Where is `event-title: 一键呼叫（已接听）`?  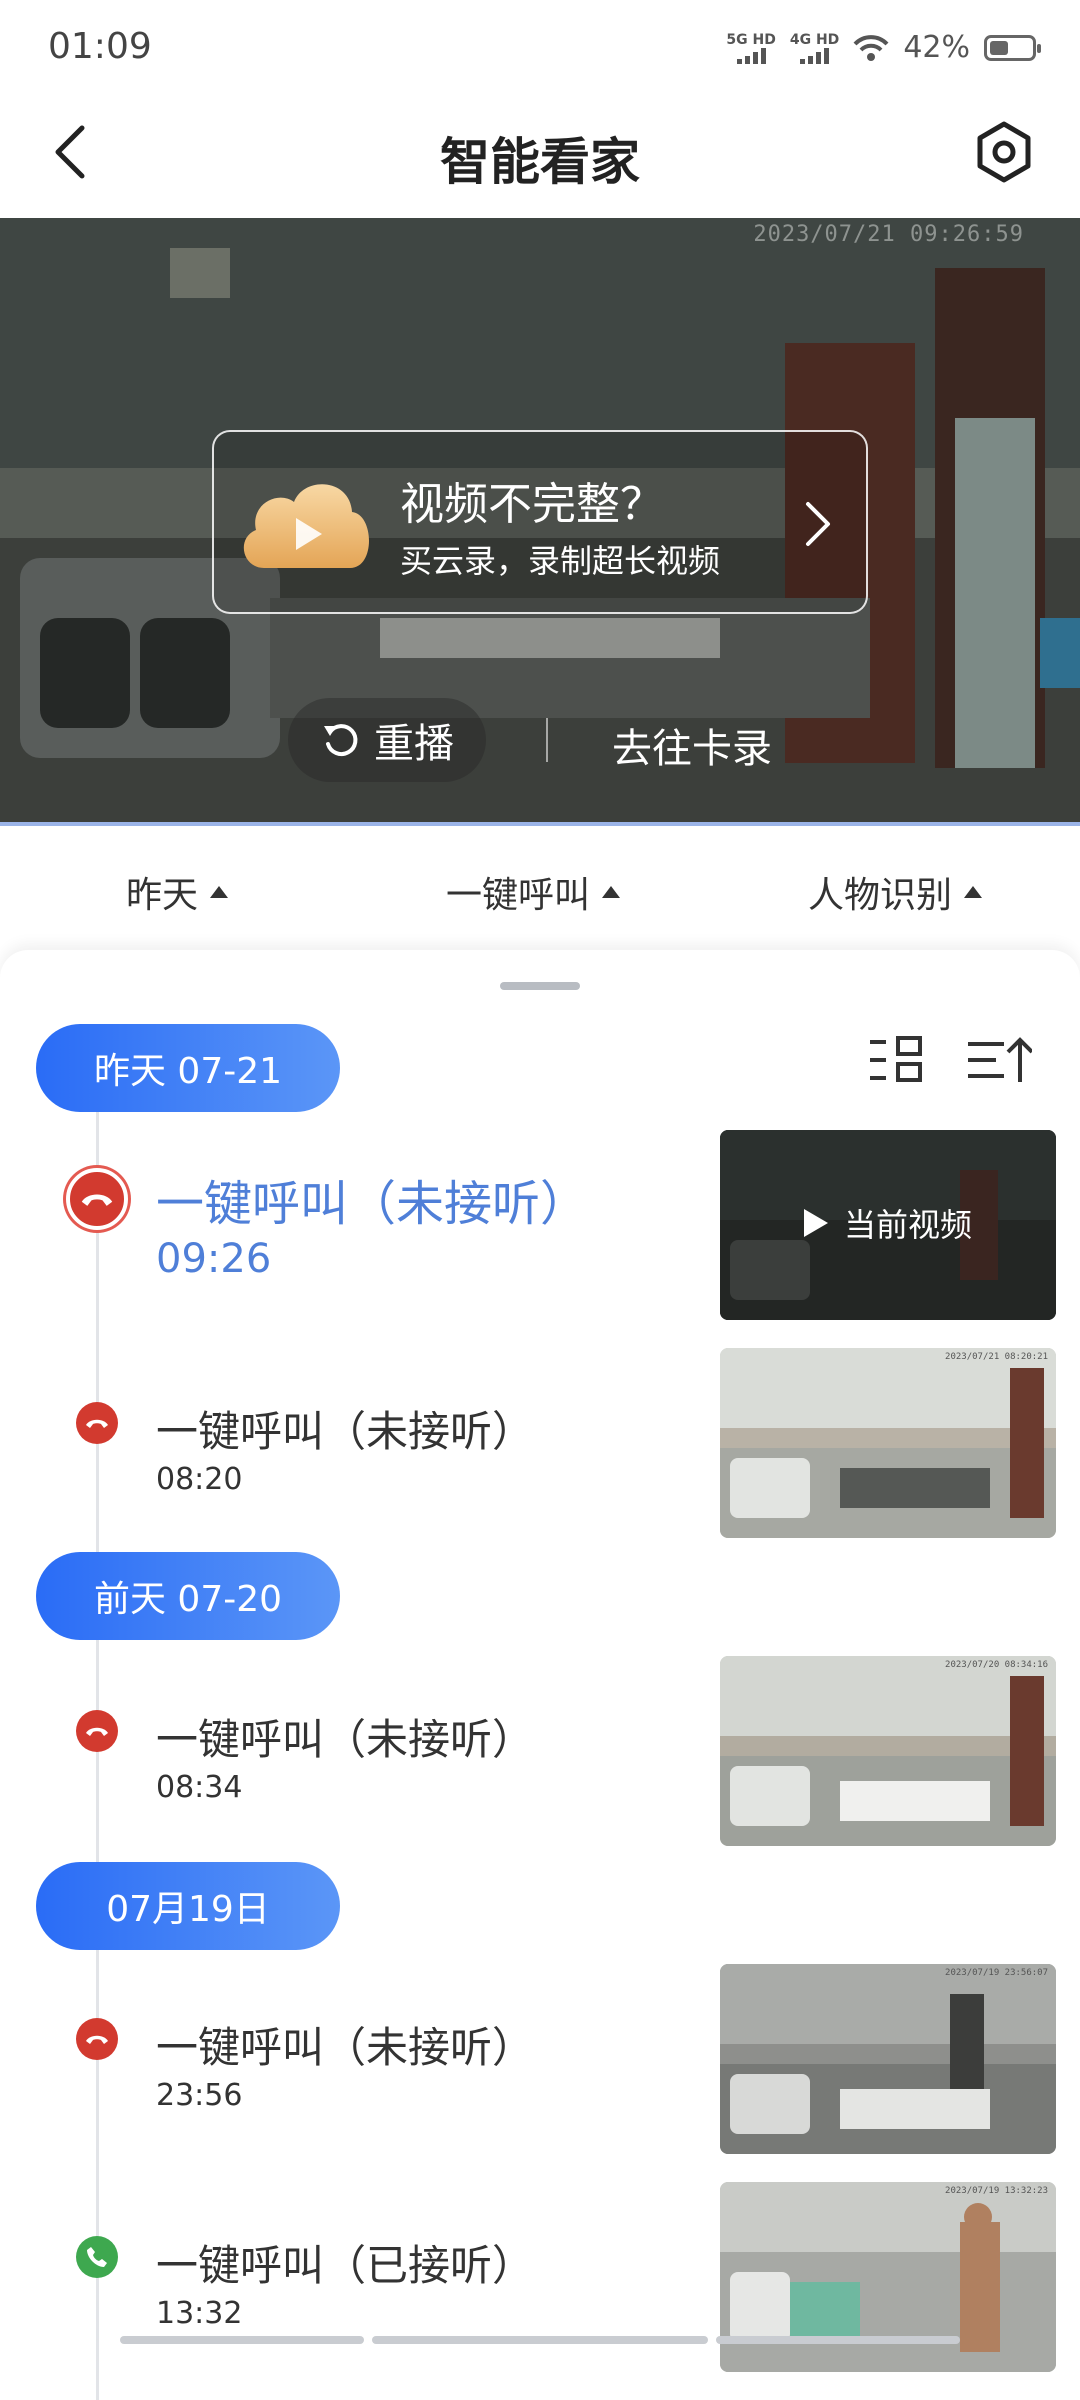
event-title: 一键呼叫（已接听） is located at coordinates (345, 2262).